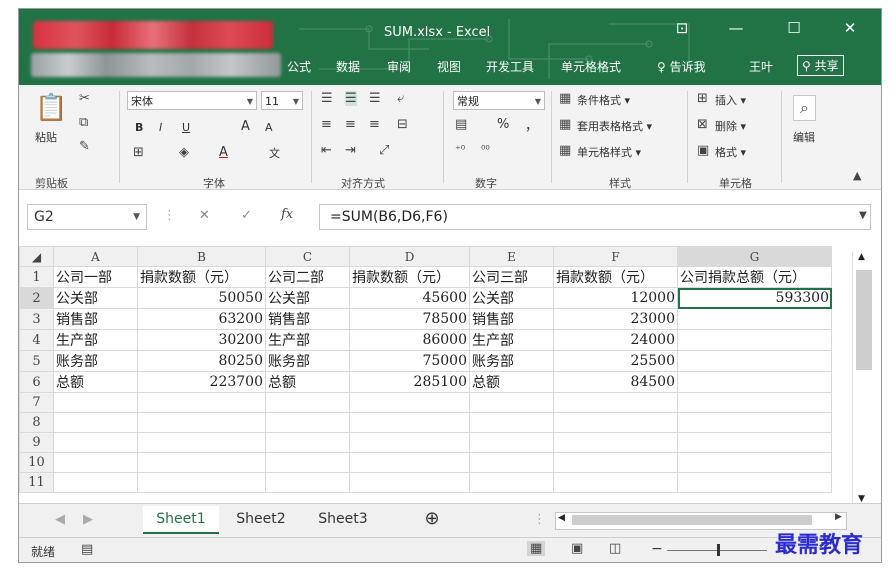 This screenshot has width=896, height=575. What do you see at coordinates (615, 340) in the screenshot?
I see `cell-f4: 24000` at bounding box center [615, 340].